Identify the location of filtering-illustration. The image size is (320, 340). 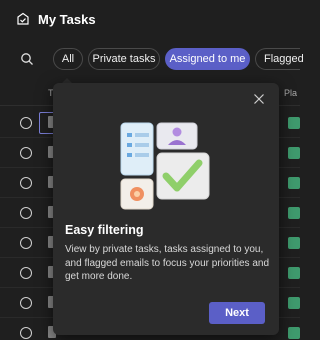
(165, 166).